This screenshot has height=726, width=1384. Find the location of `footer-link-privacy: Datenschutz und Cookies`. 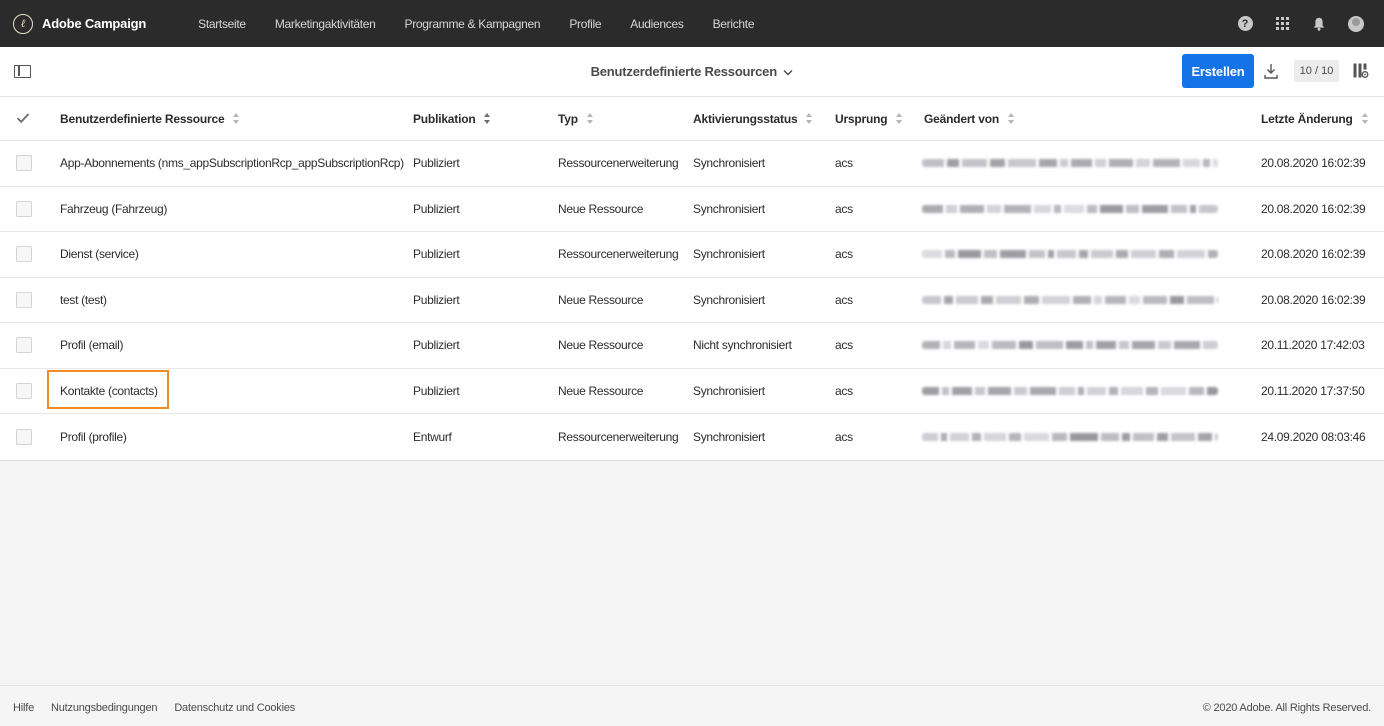

footer-link-privacy: Datenschutz und Cookies is located at coordinates (234, 708).